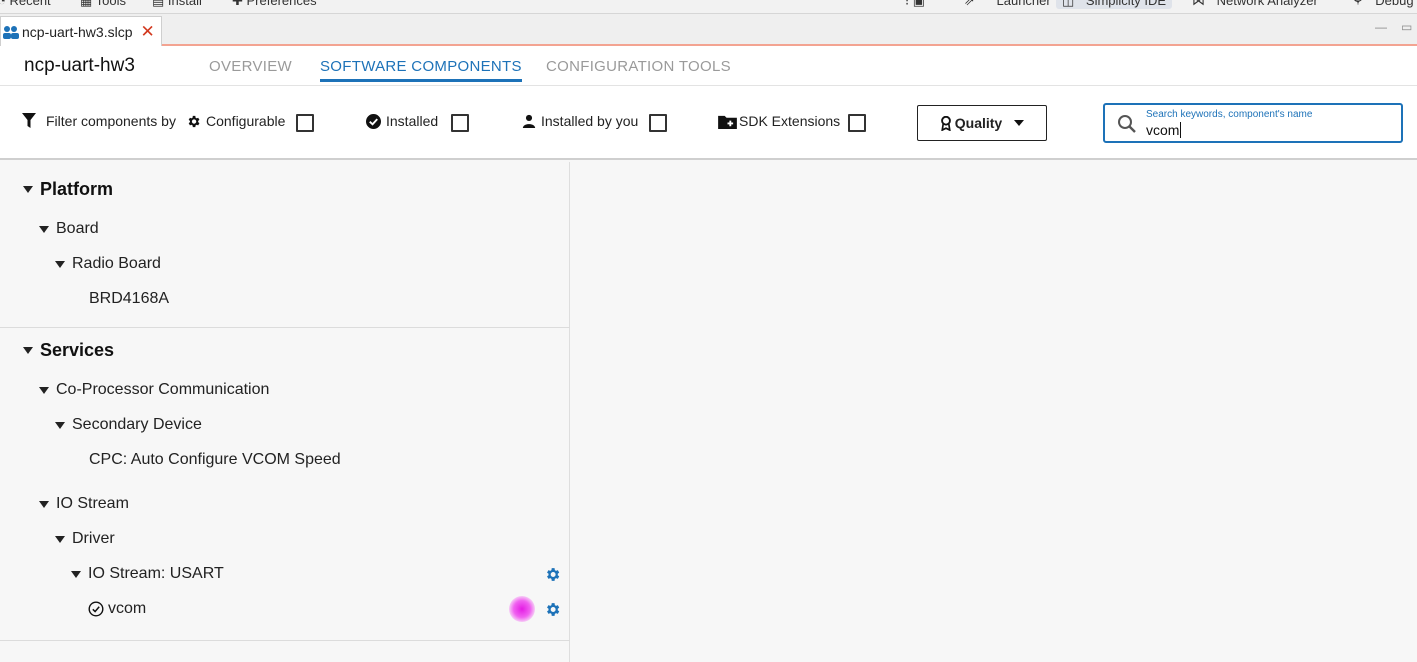 This screenshot has width=1417, height=662. What do you see at coordinates (77, 31) in the screenshot?
I see `editor-tab-label: ncp-uart-hw3.slcp` at bounding box center [77, 31].